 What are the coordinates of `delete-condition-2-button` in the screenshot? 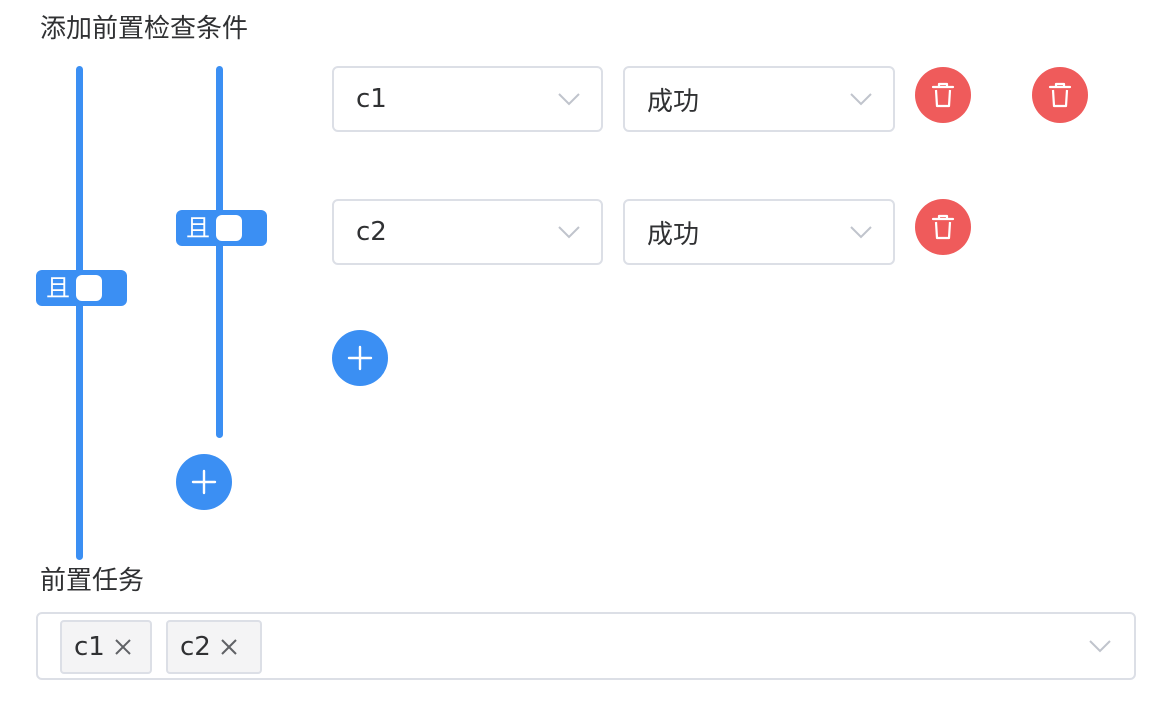 It's located at (943, 227).